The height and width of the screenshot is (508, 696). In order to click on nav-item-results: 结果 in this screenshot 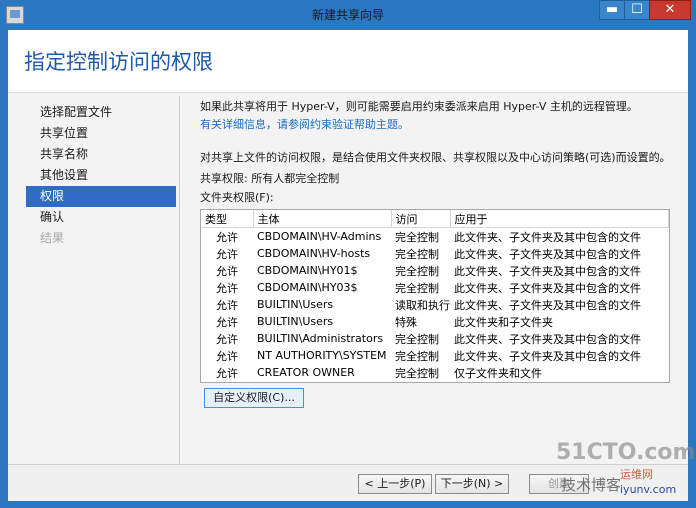, I will do `click(52, 238)`.